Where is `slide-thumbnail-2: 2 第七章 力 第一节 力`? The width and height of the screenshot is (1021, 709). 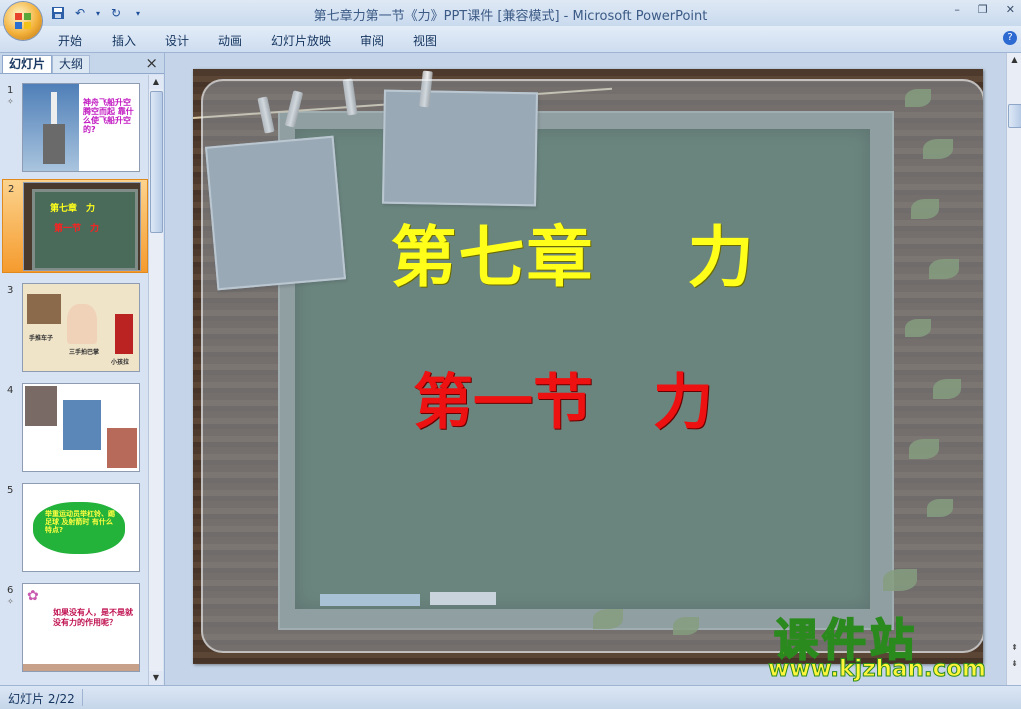
slide-thumbnail-2: 2 第七章 力 第一节 力 is located at coordinates (75, 226).